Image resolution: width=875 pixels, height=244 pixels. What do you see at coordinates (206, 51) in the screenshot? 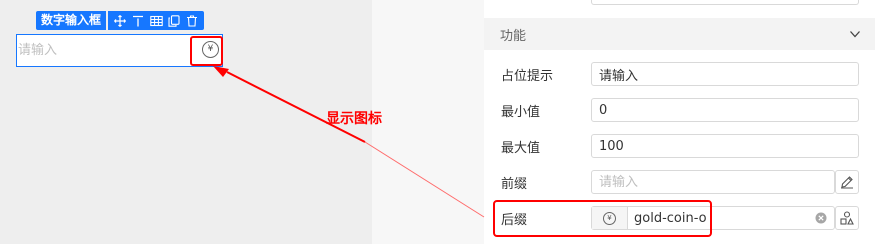
I see `highlight-box-icon` at bounding box center [206, 51].